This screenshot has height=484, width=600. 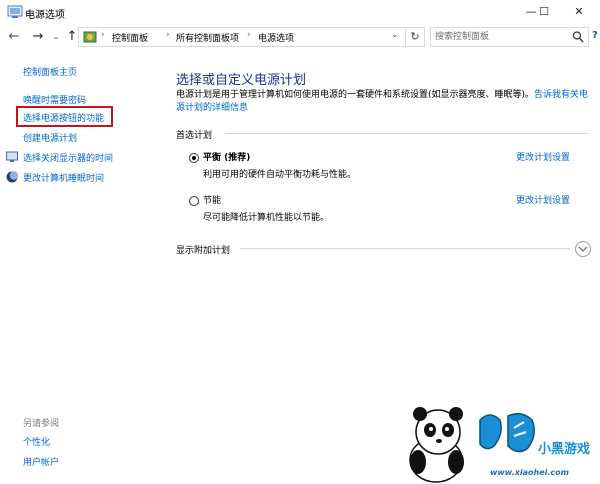 What do you see at coordinates (266, 218) in the screenshot?
I see `plan-power-saver-description: 尽可能降低计算机性能以节能。` at bounding box center [266, 218].